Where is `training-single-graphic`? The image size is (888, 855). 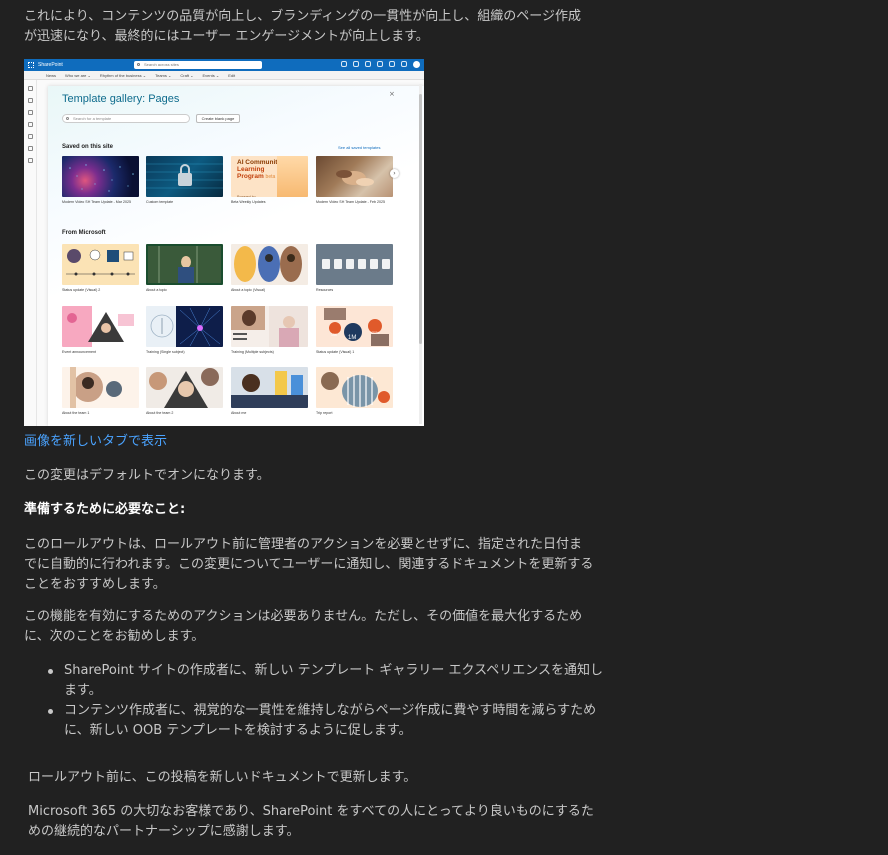
training-single-graphic is located at coordinates (186, 326).